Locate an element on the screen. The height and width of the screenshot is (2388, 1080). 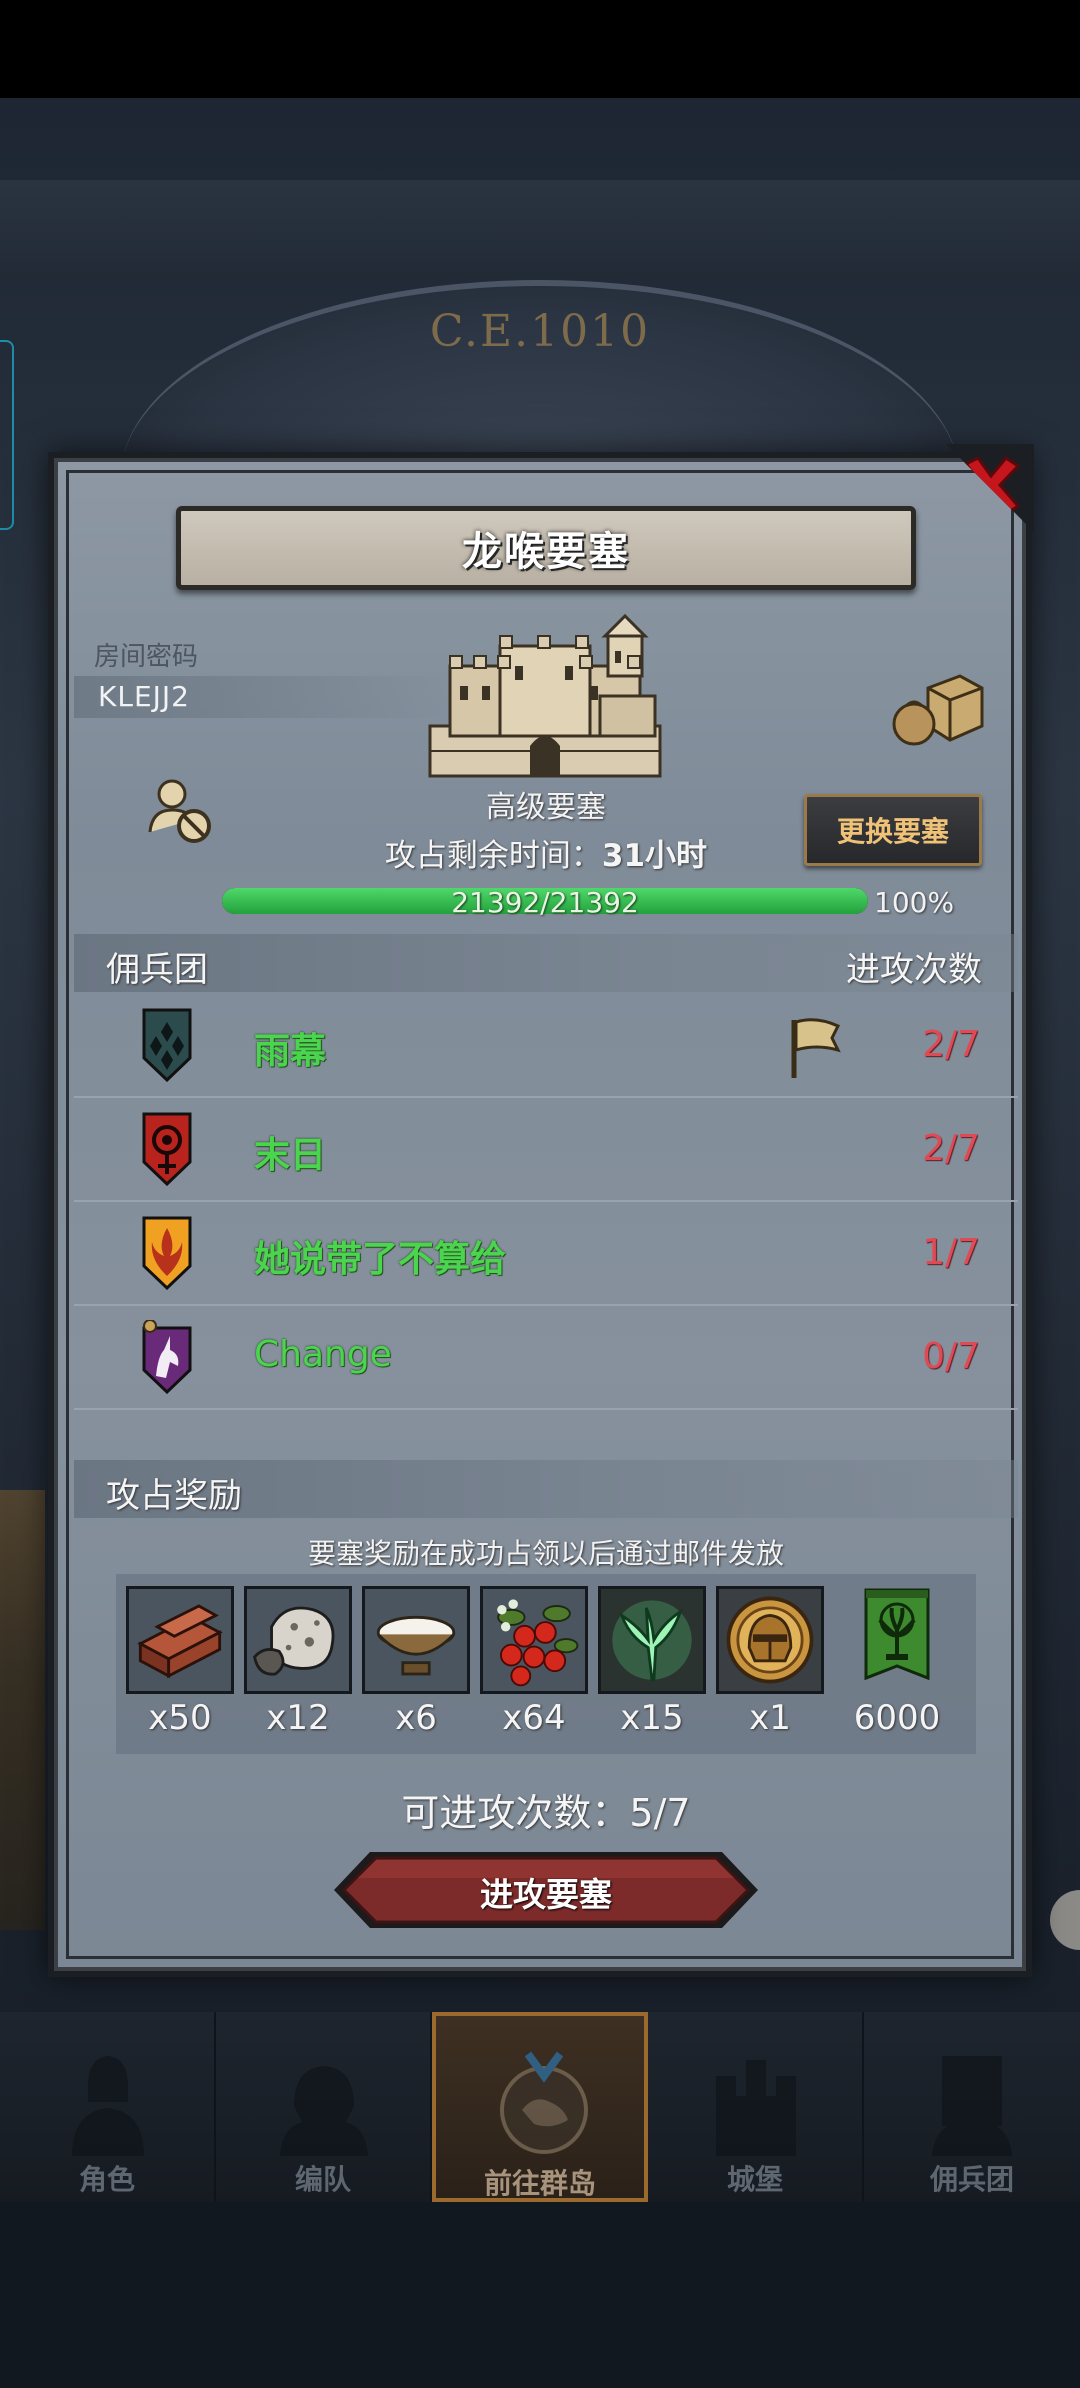
room-code: KLEJJ2 is located at coordinates (144, 696).